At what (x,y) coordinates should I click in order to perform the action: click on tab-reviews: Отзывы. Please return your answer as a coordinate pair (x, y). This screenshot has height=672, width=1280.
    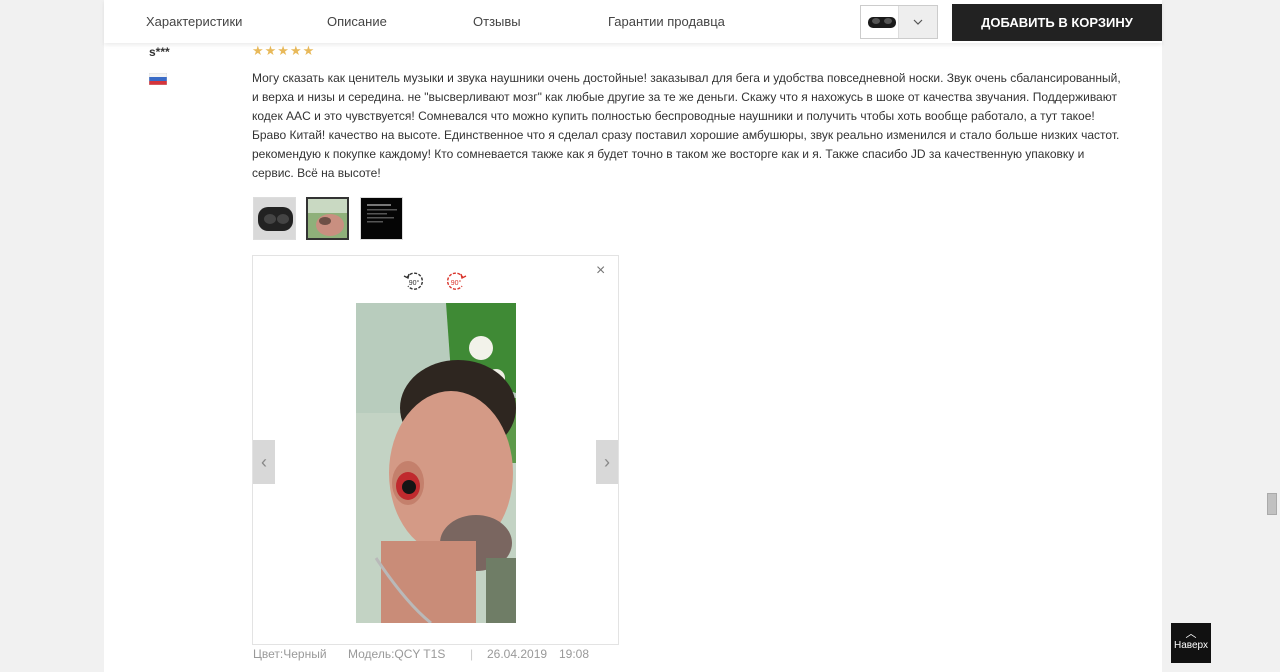
    Looking at the image, I should click on (497, 21).